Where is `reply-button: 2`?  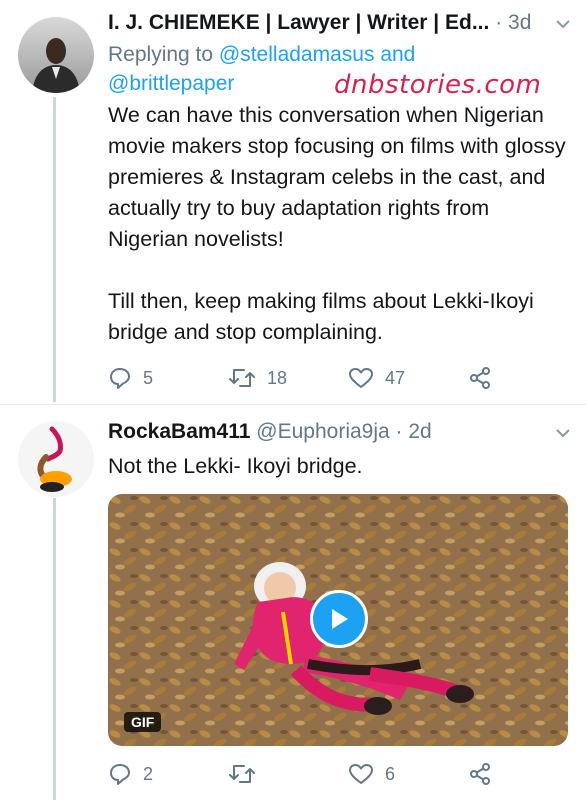 reply-button: 2 is located at coordinates (130, 774).